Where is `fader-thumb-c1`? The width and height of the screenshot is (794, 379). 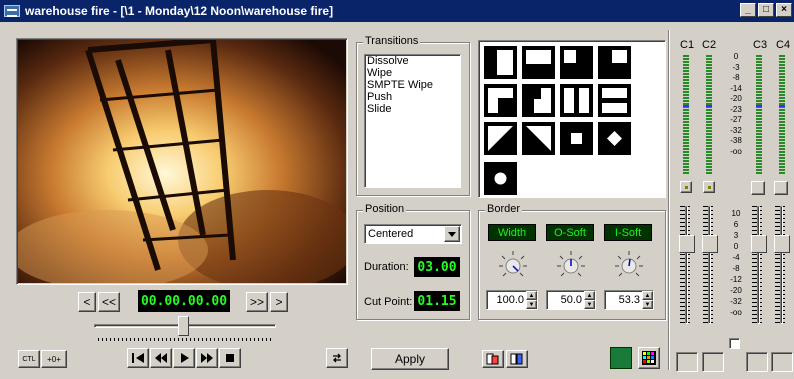 fader-thumb-c1 is located at coordinates (687, 244).